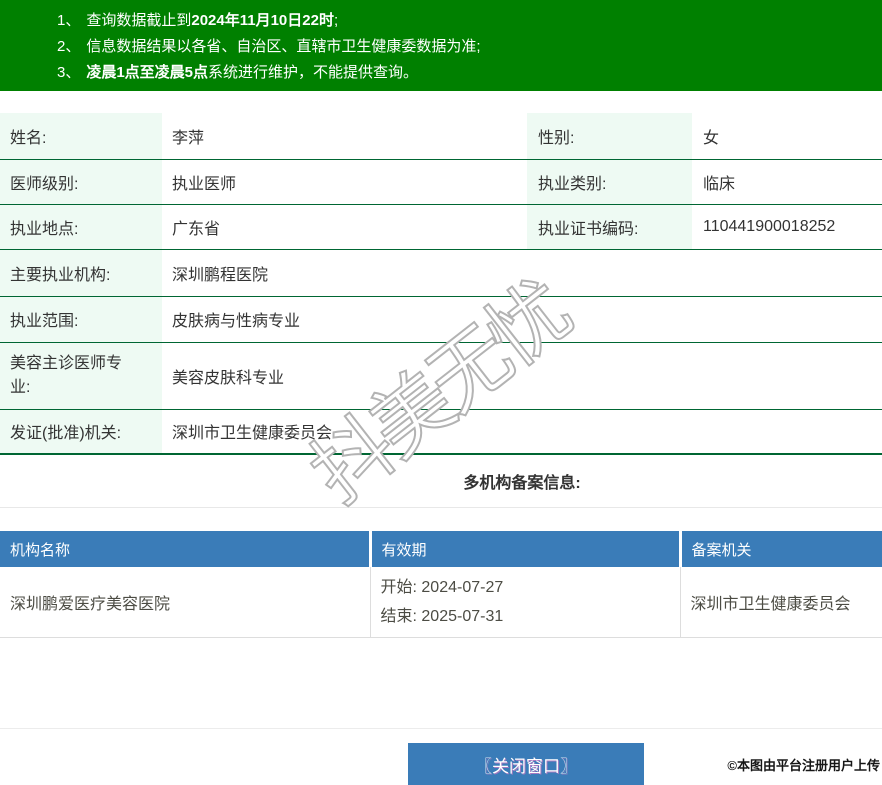  What do you see at coordinates (344, 227) in the screenshot?
I see `field-value-practice-place: 广东省` at bounding box center [344, 227].